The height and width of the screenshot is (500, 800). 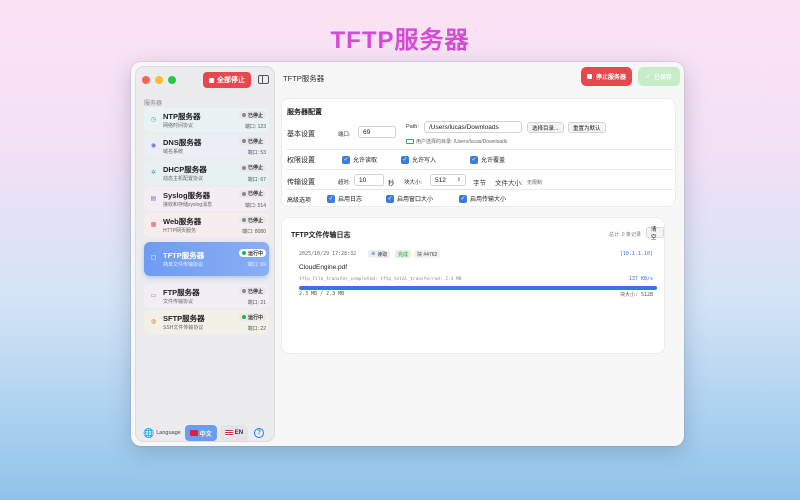 What do you see at coordinates (153, 296) in the screenshot?
I see `folder-icon: ▭` at bounding box center [153, 296].